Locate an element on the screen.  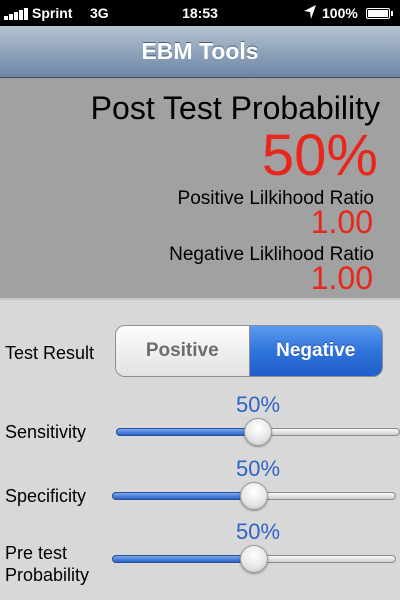
battery-icon is located at coordinates (379, 13).